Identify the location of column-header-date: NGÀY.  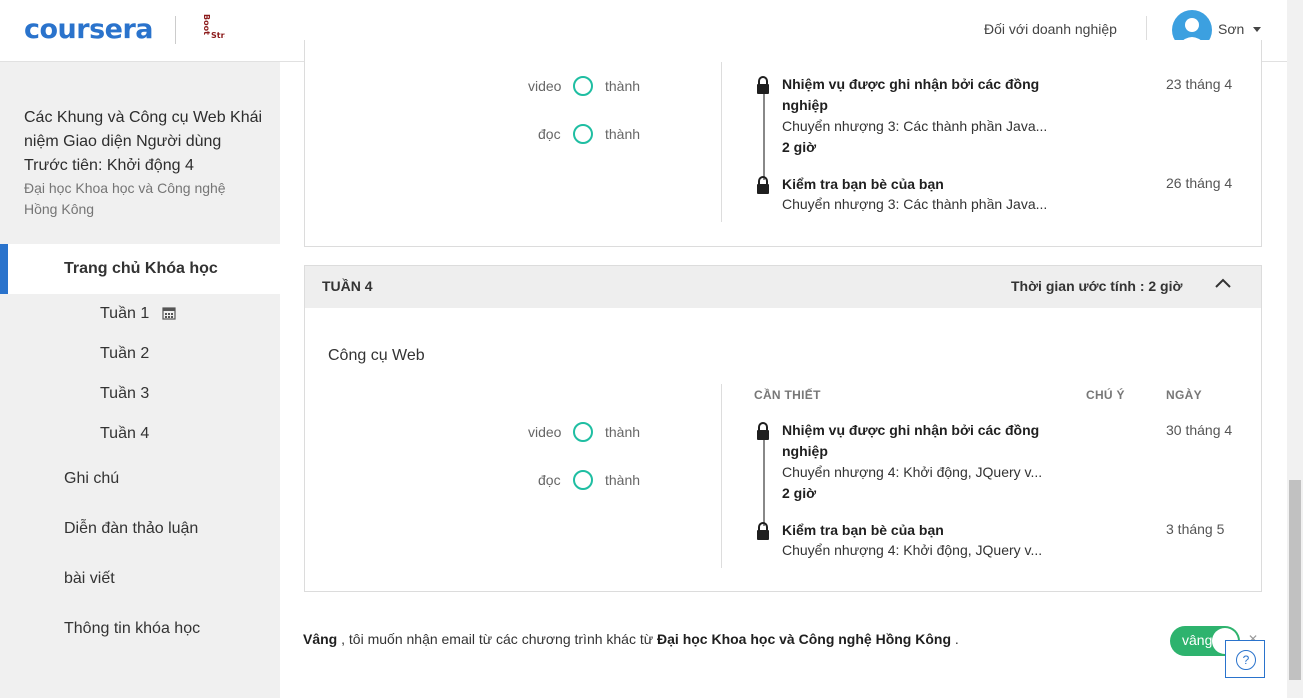
(1184, 395).